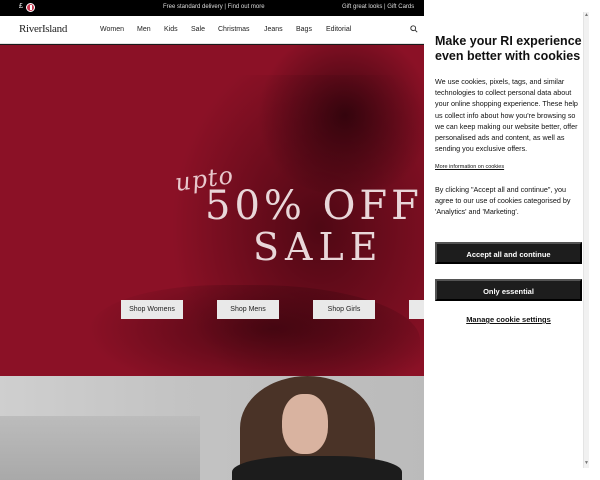 Image resolution: width=600 pixels, height=480 pixels. Describe the element at coordinates (248, 309) in the screenshot. I see `shop-mens-button: Shop Mens` at that location.